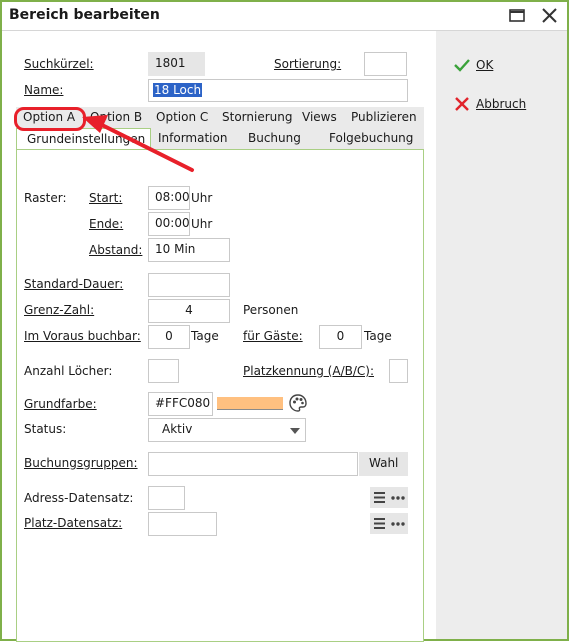 This screenshot has width=569, height=642. I want to click on platzkennung-label: Platzkennung (A/B/C):, so click(308, 371).